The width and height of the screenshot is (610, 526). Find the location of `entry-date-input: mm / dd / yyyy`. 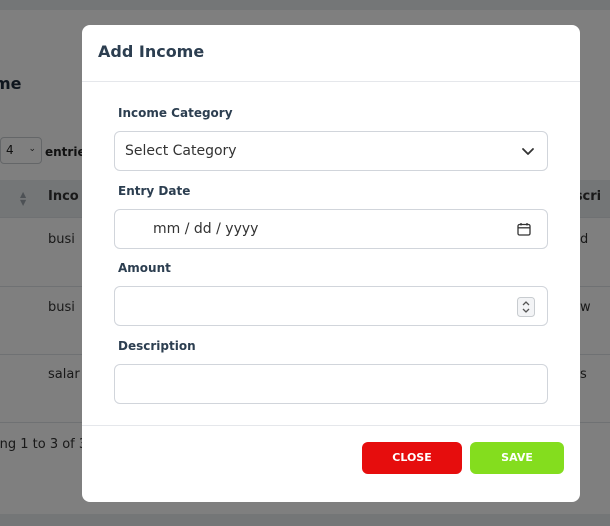

entry-date-input: mm / dd / yyyy is located at coordinates (331, 229).